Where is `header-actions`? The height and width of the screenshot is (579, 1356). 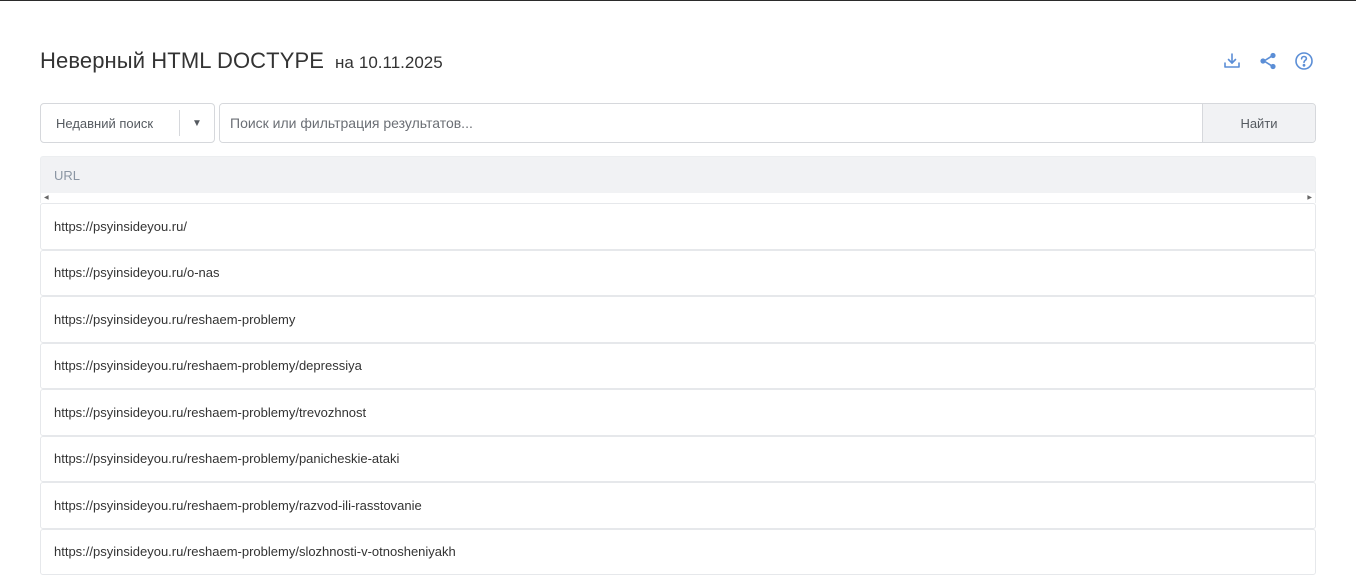
header-actions is located at coordinates (1268, 61).